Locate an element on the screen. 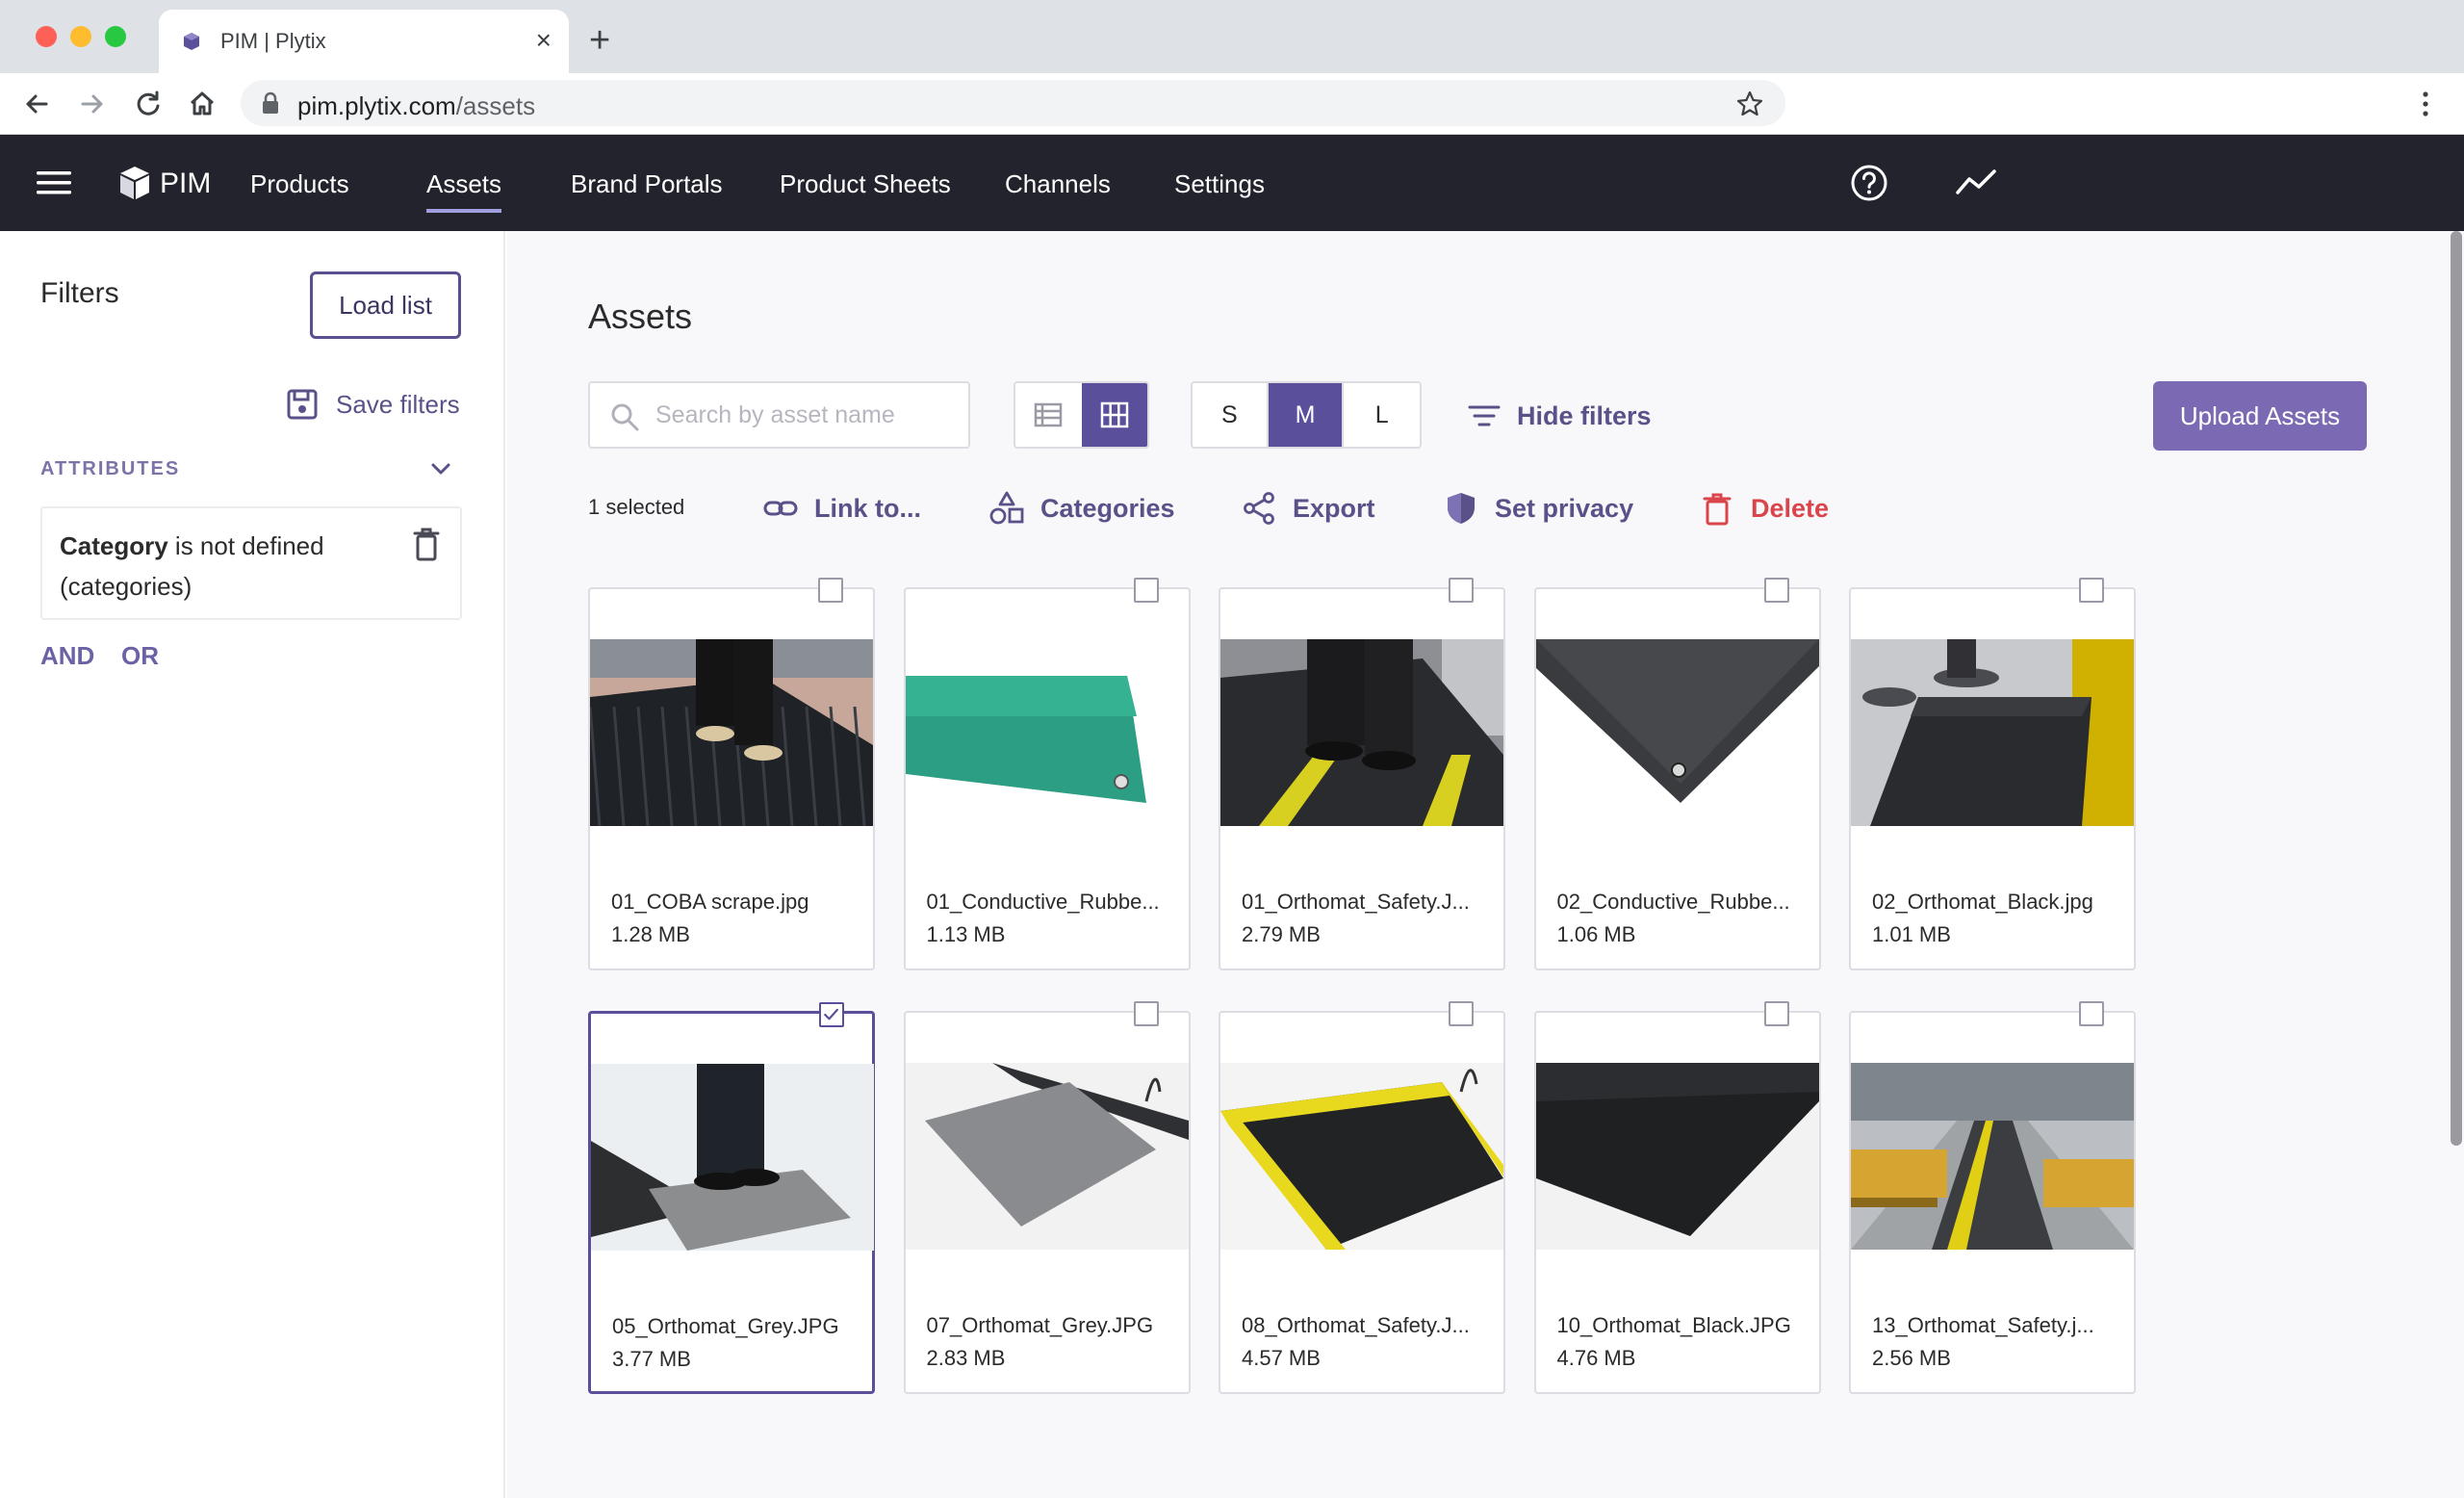 The image size is (2464, 1498). list-view-button is located at coordinates (1048, 415).